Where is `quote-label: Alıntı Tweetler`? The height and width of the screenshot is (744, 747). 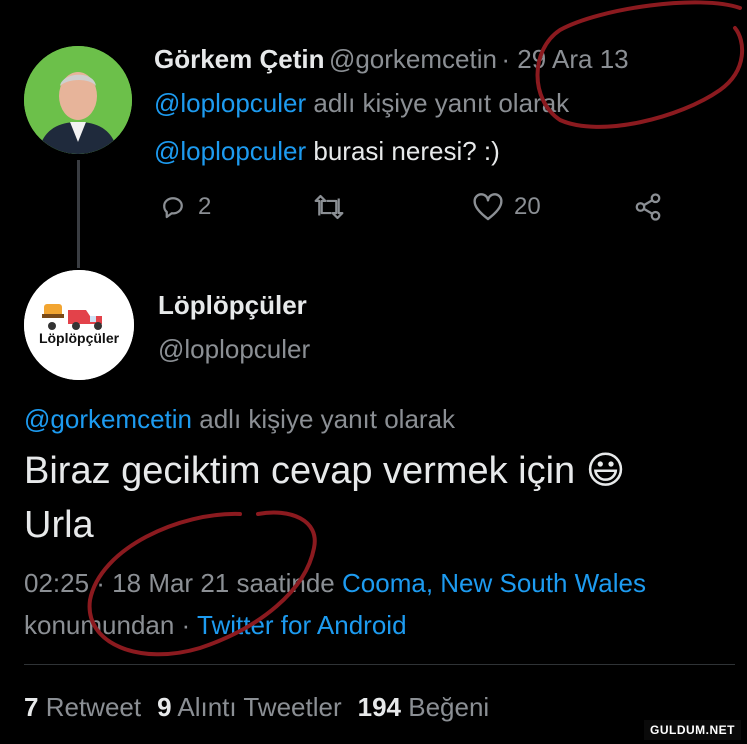
quote-label: Alıntı Tweetler is located at coordinates (259, 707).